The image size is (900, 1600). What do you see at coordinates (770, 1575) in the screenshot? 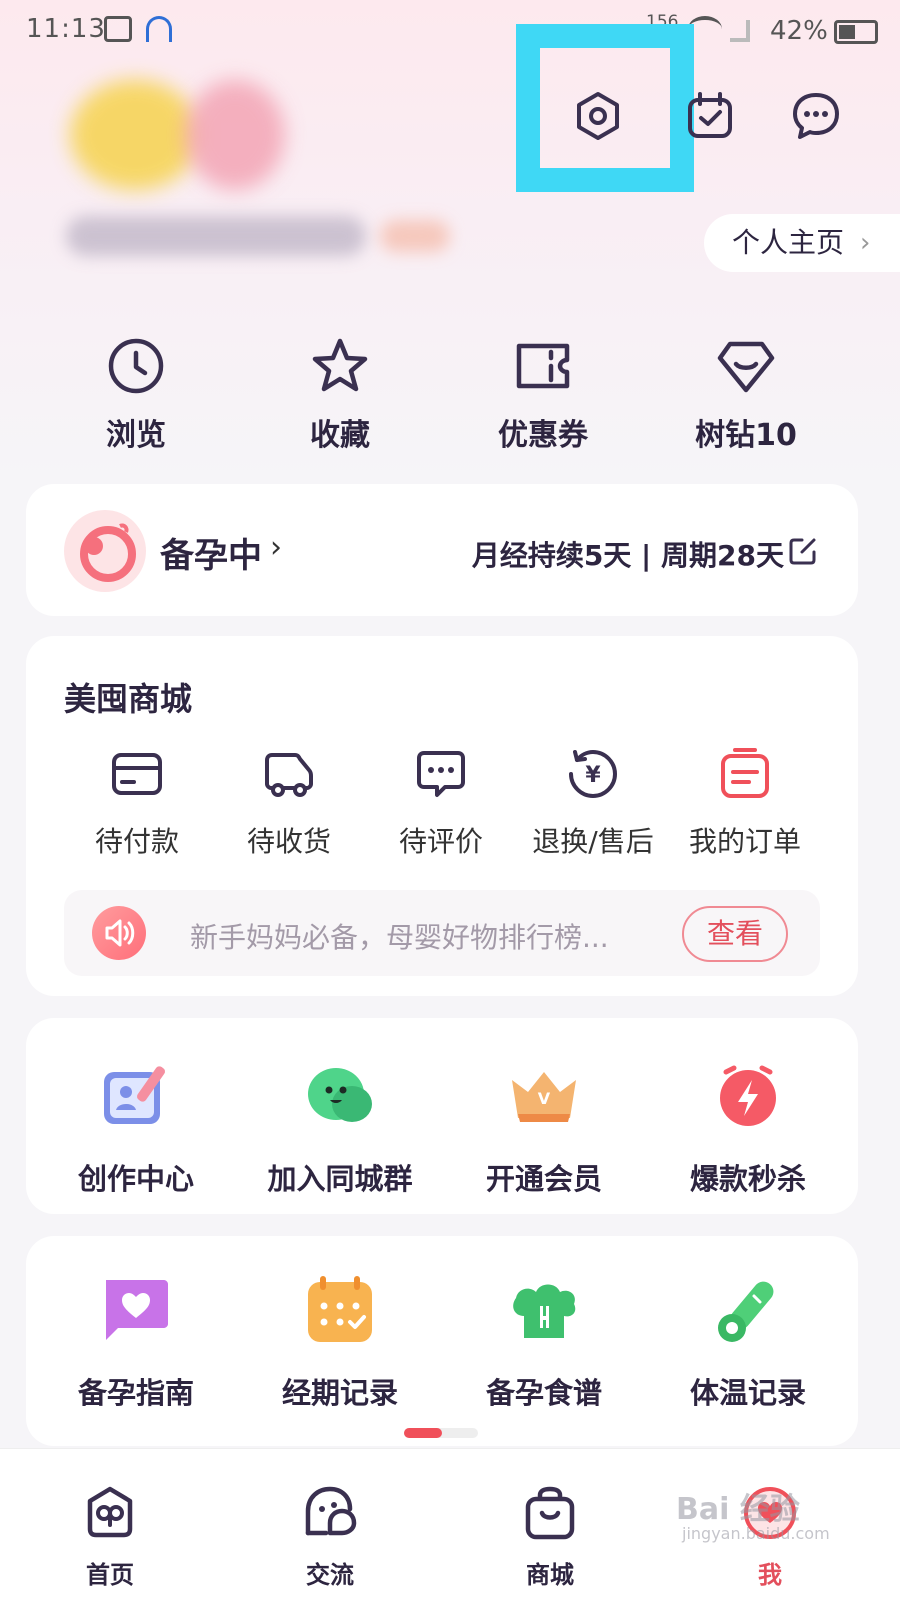
I see `nav-me-label: 我` at bounding box center [770, 1575].